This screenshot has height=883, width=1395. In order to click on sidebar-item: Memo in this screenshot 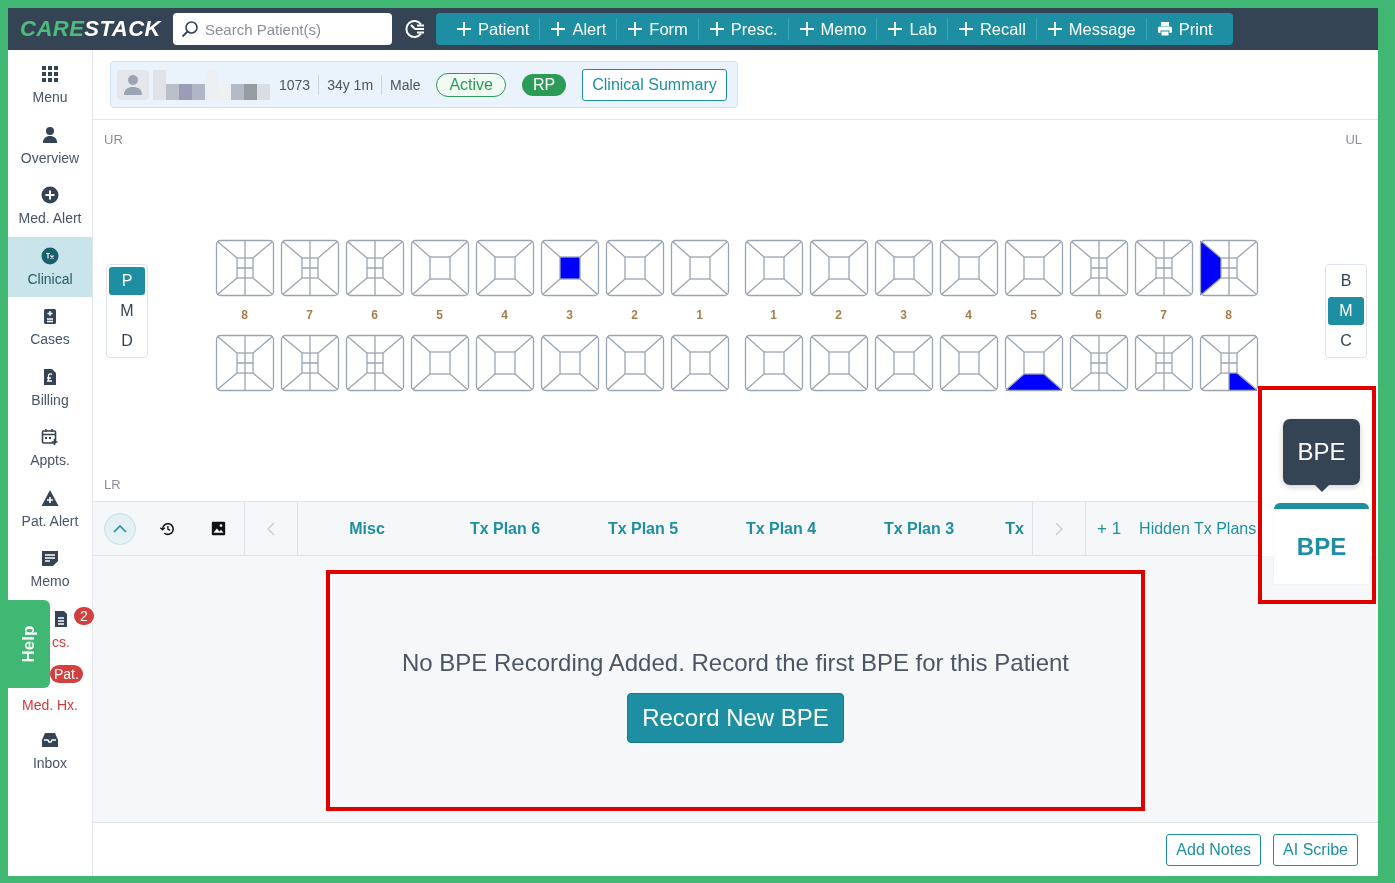, I will do `click(50, 581)`.